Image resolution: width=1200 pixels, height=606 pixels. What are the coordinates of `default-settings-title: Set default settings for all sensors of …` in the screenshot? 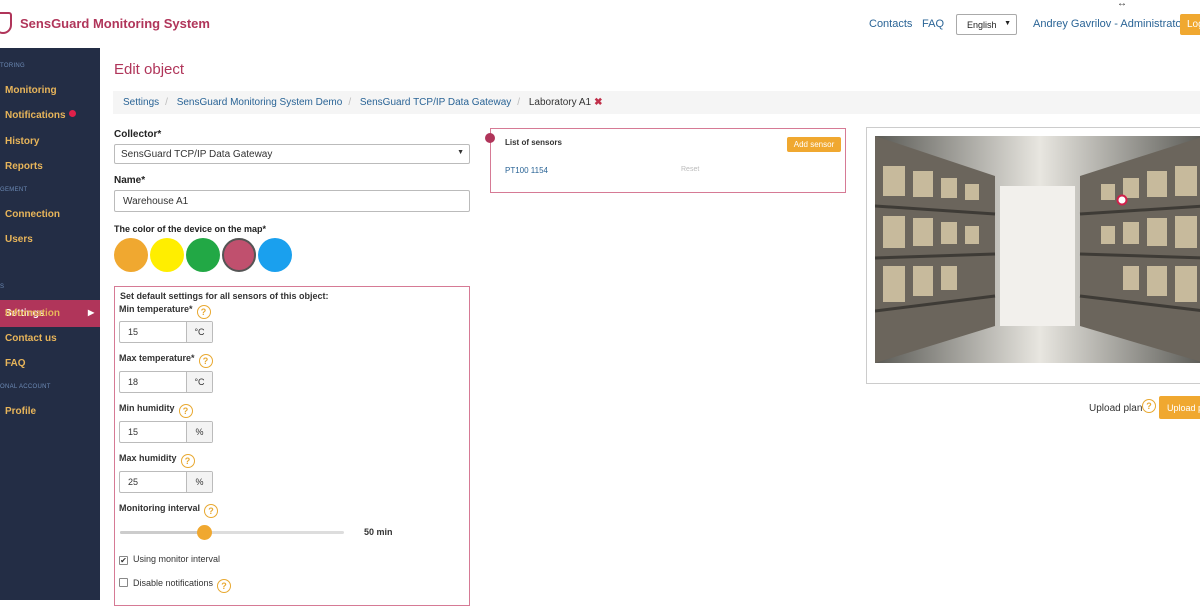 It's located at (224, 296).